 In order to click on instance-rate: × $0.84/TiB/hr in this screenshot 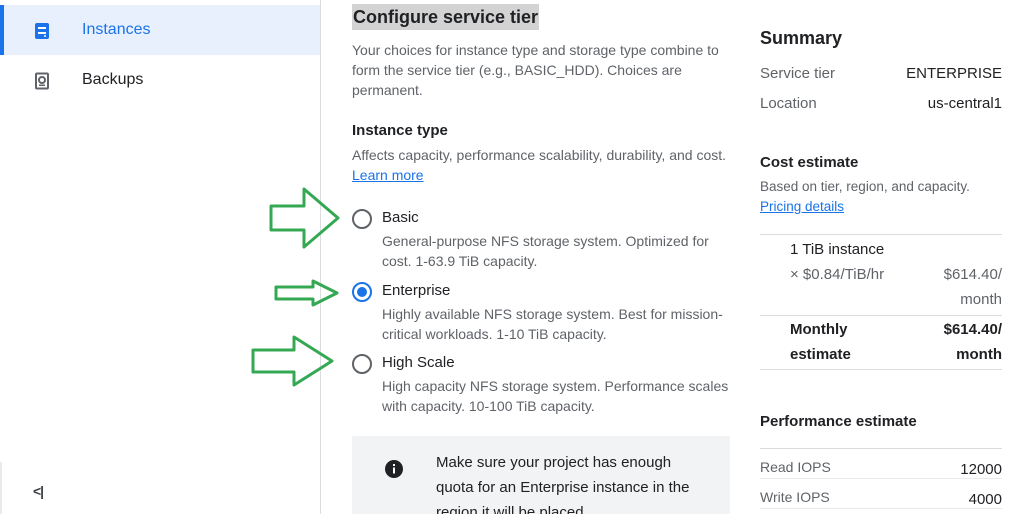, I will do `click(837, 274)`.